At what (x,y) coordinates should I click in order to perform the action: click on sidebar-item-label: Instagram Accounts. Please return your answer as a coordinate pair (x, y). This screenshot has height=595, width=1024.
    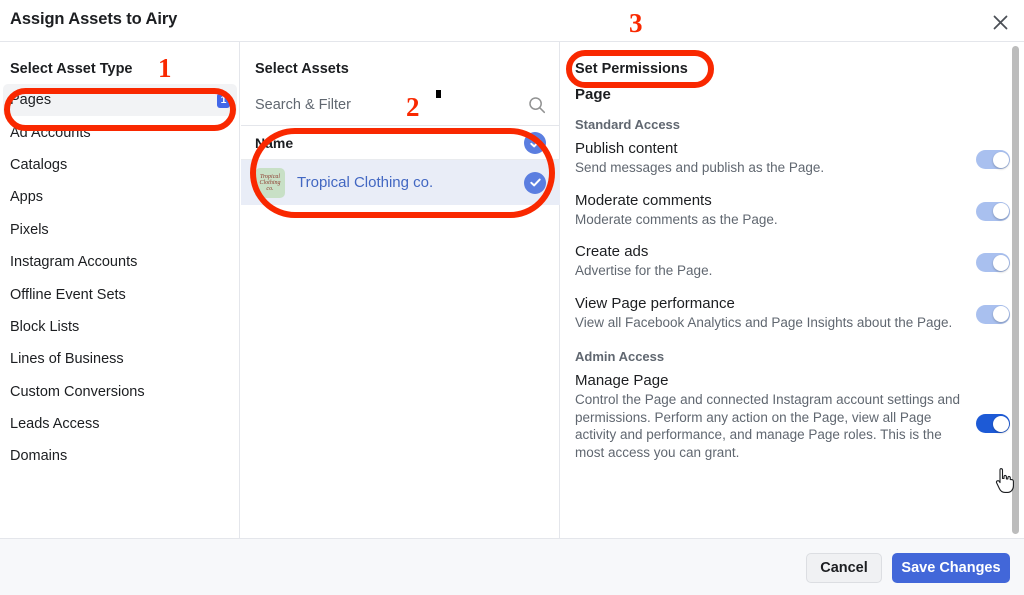
    Looking at the image, I should click on (74, 262).